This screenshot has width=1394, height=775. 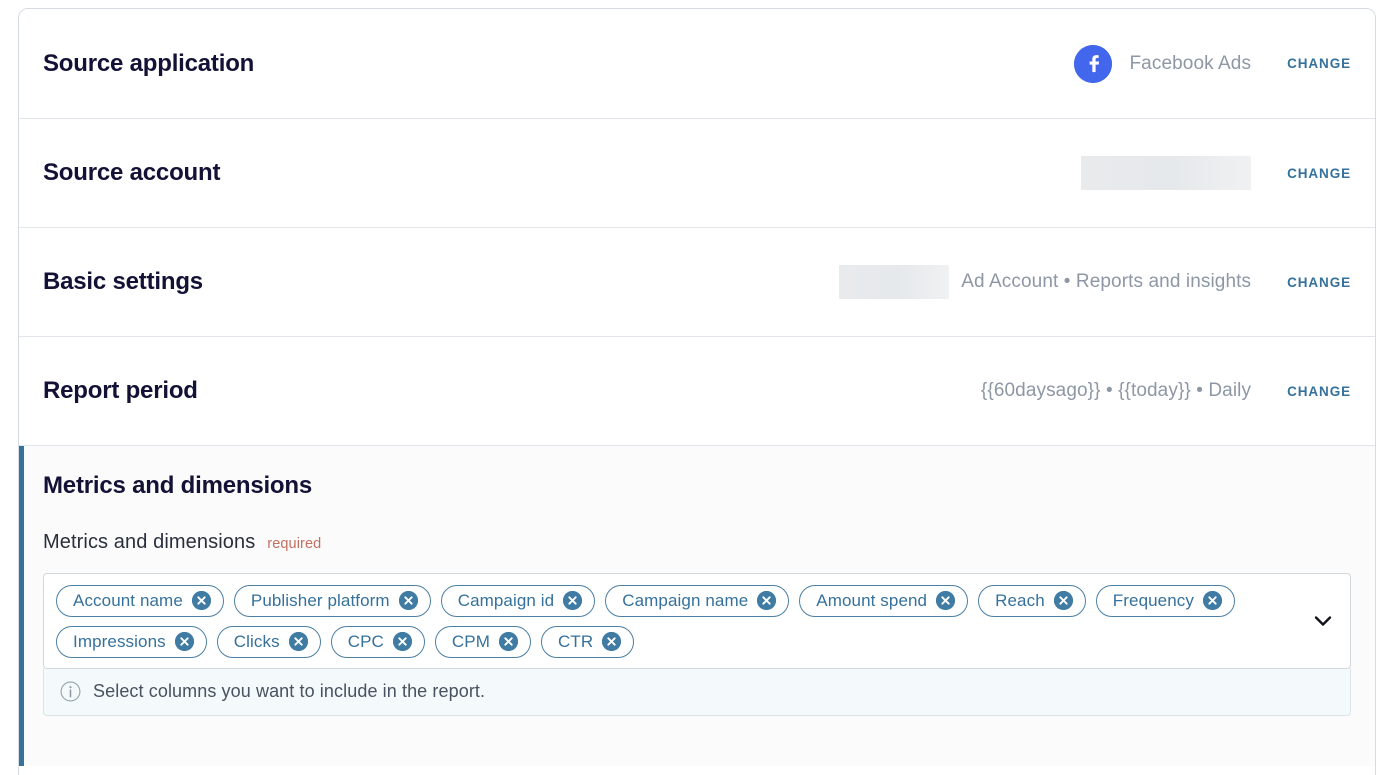 I want to click on change-button-source-account: CHANGE, so click(x=1319, y=173).